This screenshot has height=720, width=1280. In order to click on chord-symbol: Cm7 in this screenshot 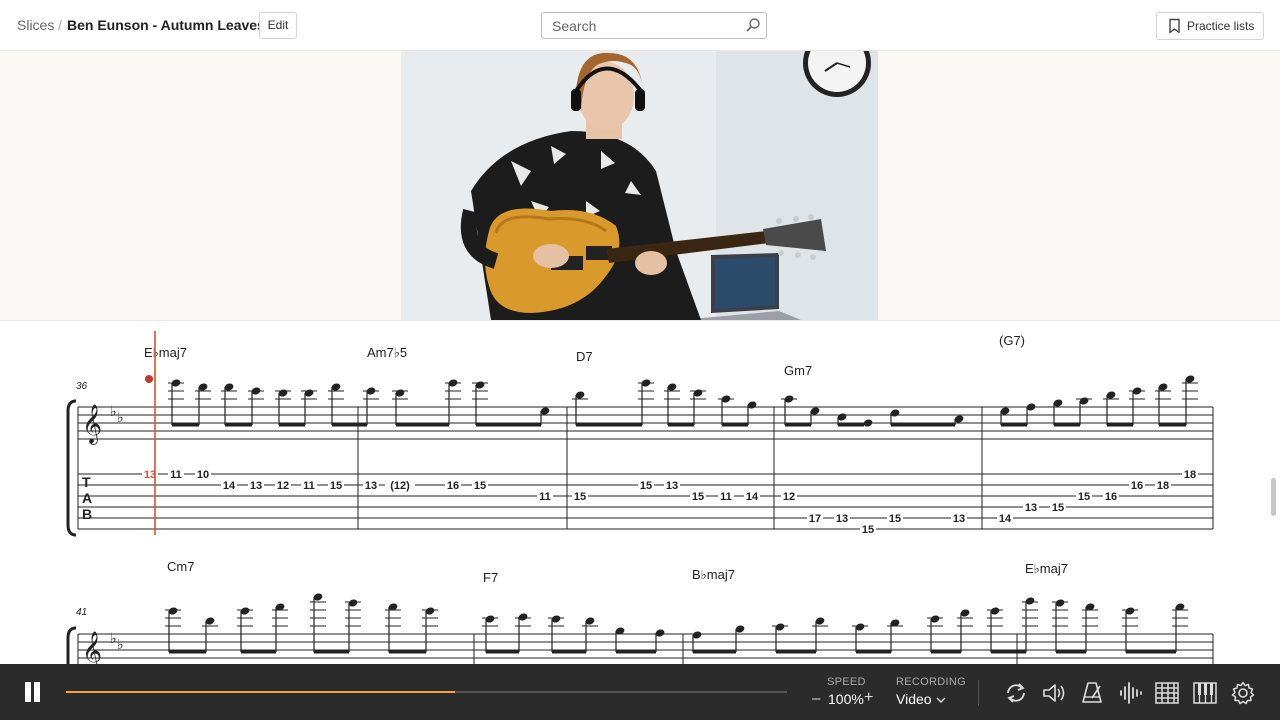, I will do `click(180, 566)`.